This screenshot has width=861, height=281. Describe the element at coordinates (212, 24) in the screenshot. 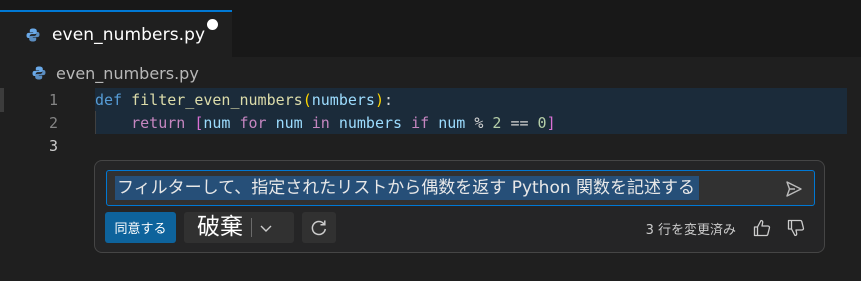

I see `unsaved-indicator` at that location.